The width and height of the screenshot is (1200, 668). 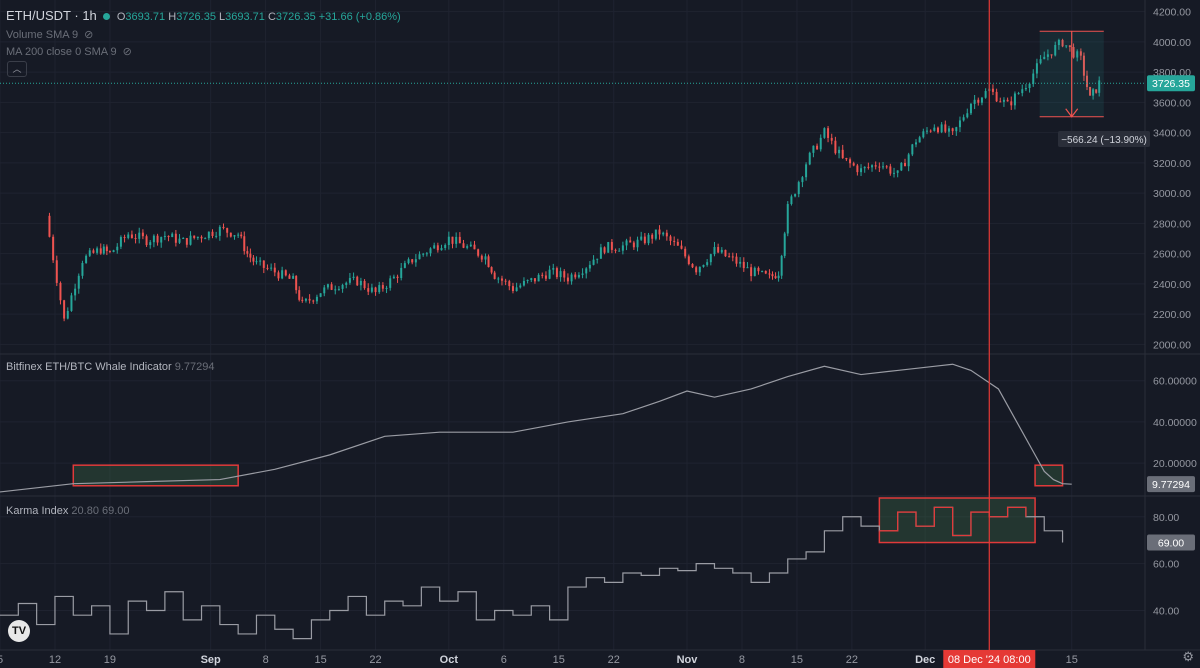 What do you see at coordinates (320, 660) in the screenshot?
I see `time-axis-label: 15` at bounding box center [320, 660].